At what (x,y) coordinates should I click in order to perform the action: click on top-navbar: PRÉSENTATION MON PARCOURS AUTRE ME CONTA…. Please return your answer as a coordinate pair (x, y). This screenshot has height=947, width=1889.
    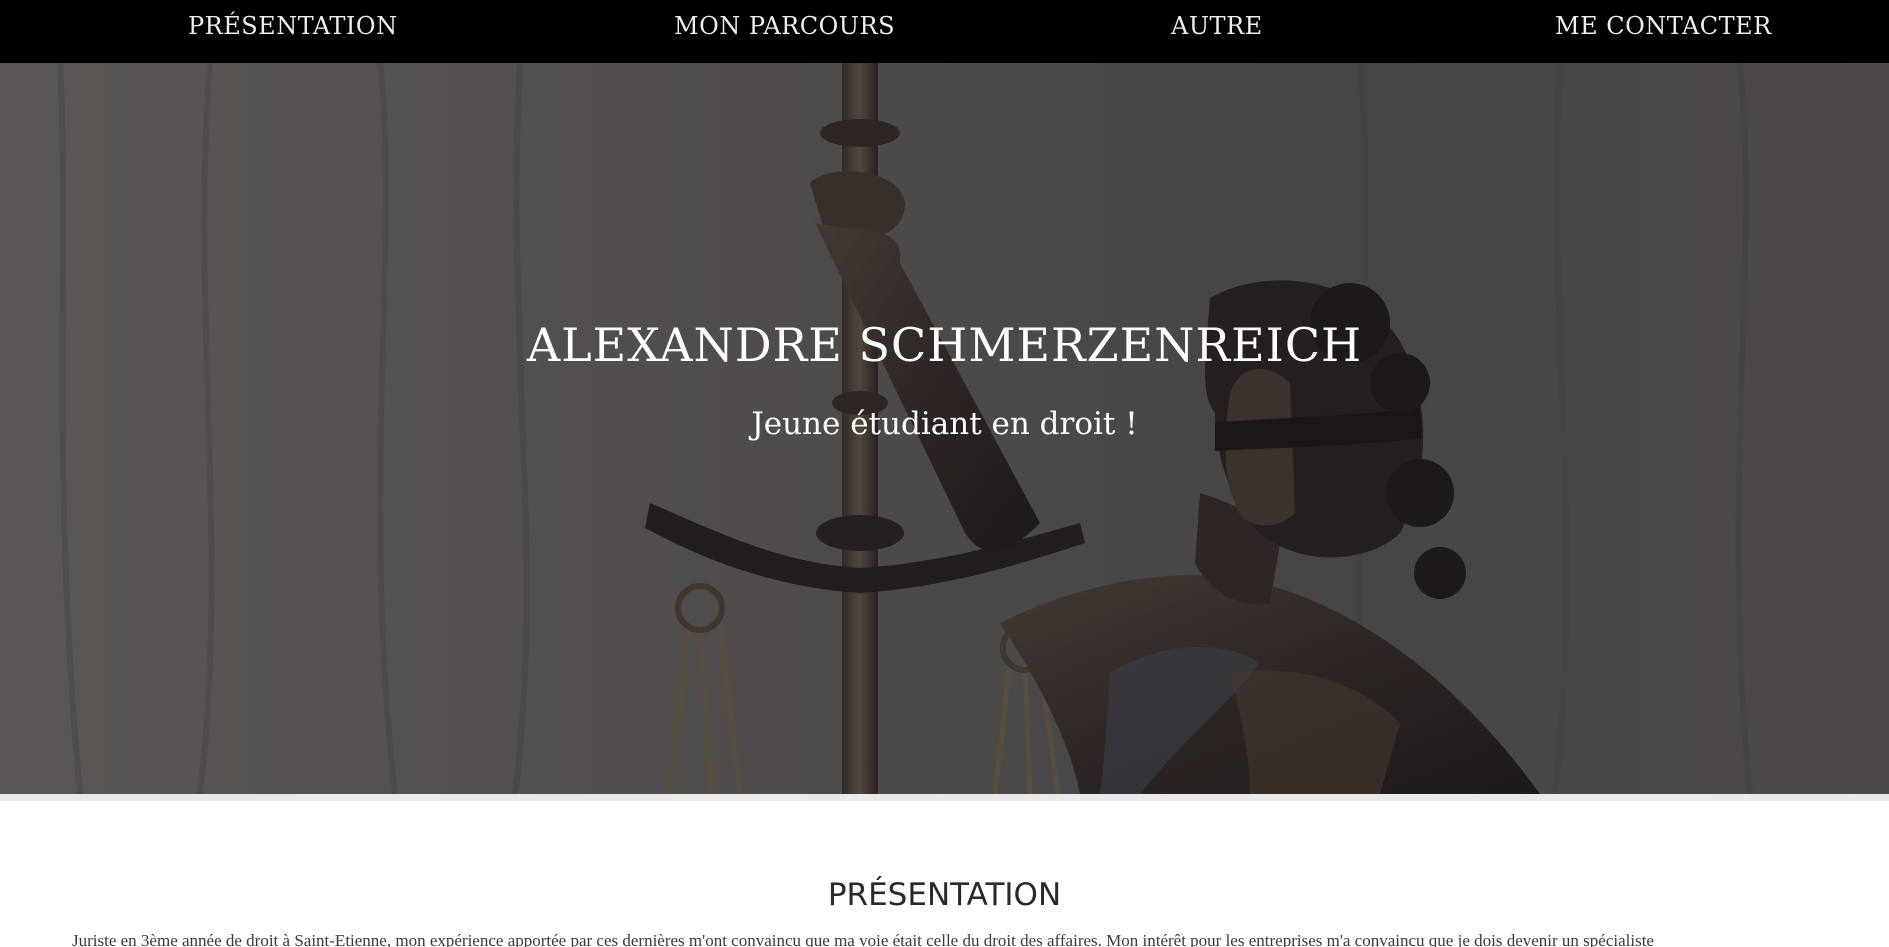
    Looking at the image, I should click on (944, 31).